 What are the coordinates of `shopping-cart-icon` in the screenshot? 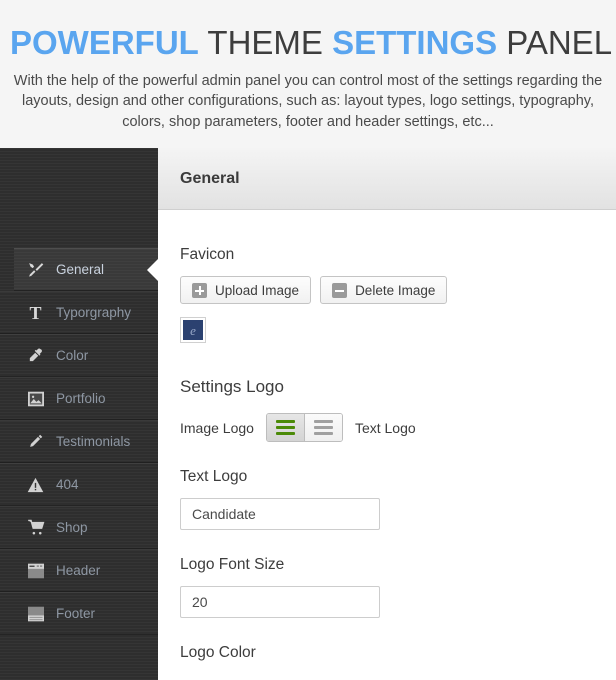 It's located at (35, 527).